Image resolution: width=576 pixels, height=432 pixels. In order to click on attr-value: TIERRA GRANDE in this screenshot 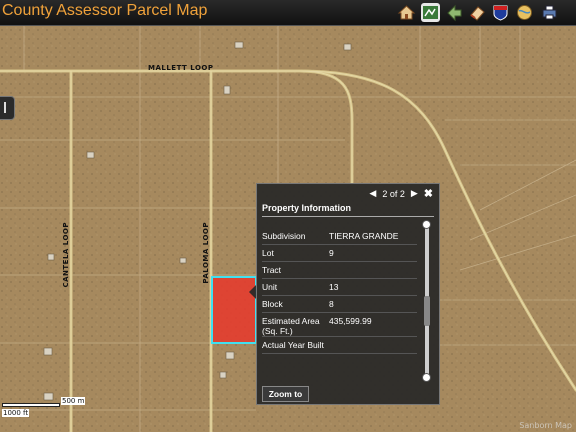, I will do `click(364, 236)`.